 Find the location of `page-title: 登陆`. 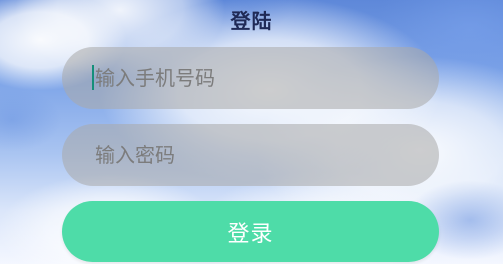

page-title: 登陆 is located at coordinates (251, 21).